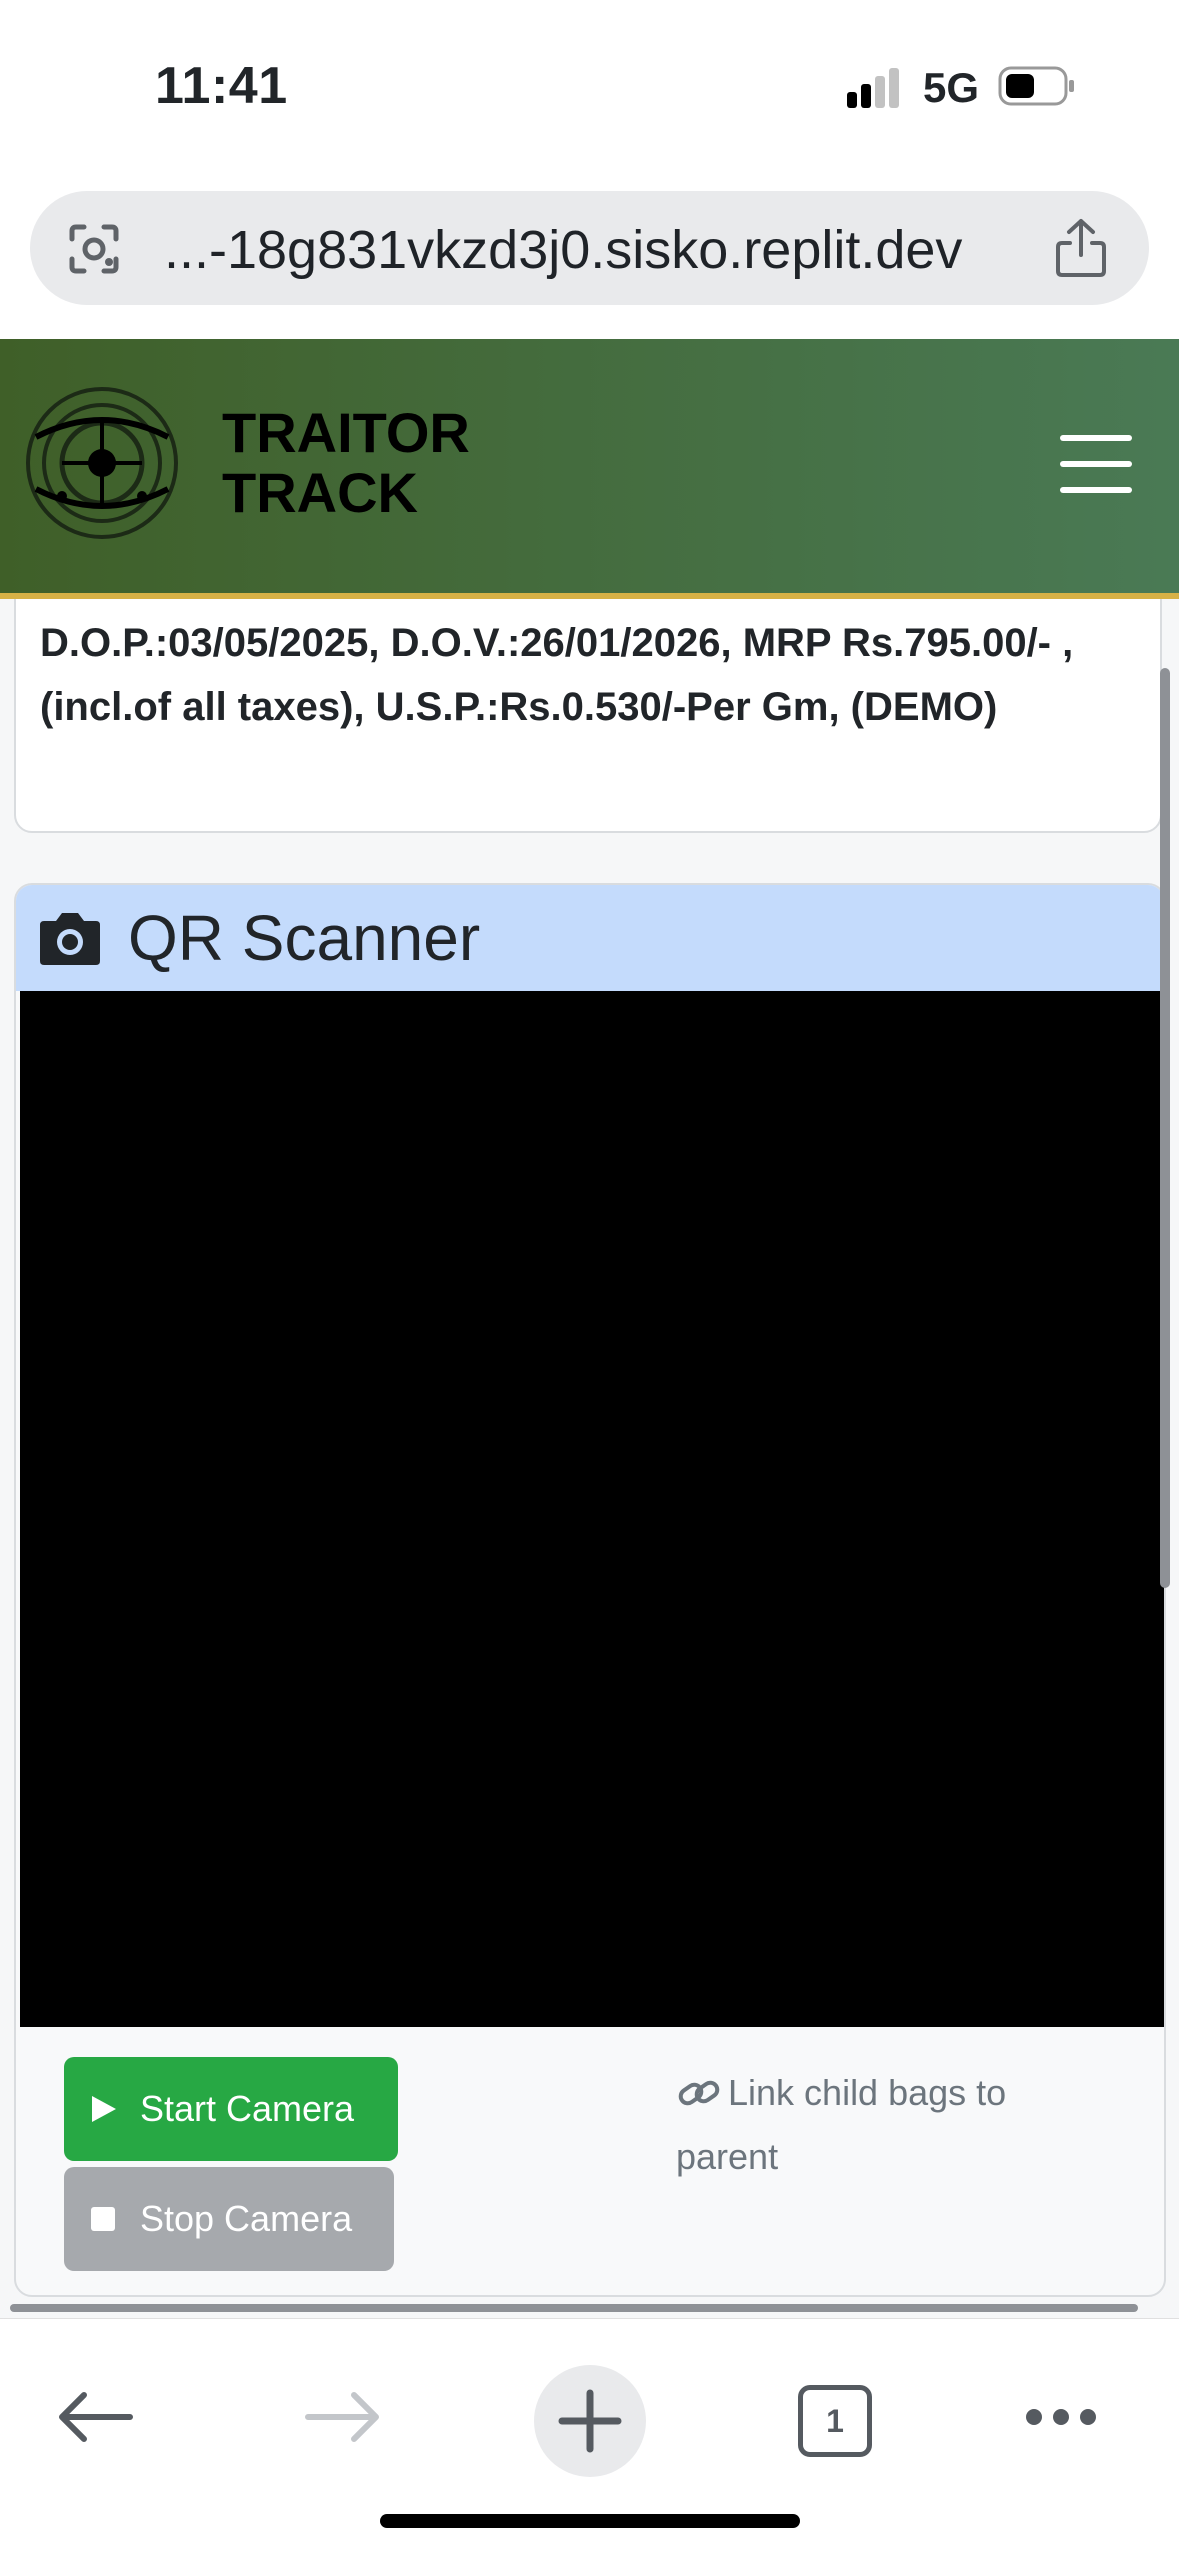 Image resolution: width=1179 pixels, height=2556 pixels. I want to click on brand-title: TRAITOR TRACK, so click(346, 463).